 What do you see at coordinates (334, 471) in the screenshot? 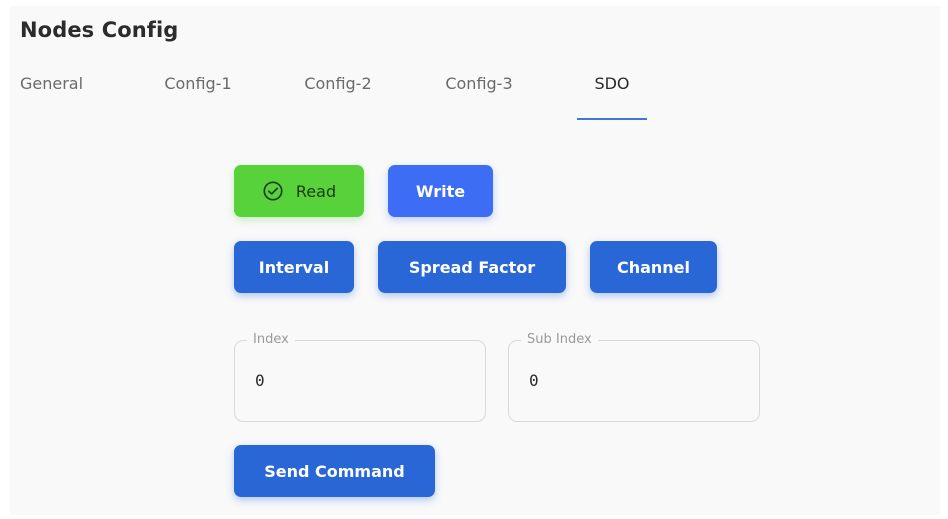
I see `send-command-button: Send Command` at bounding box center [334, 471].